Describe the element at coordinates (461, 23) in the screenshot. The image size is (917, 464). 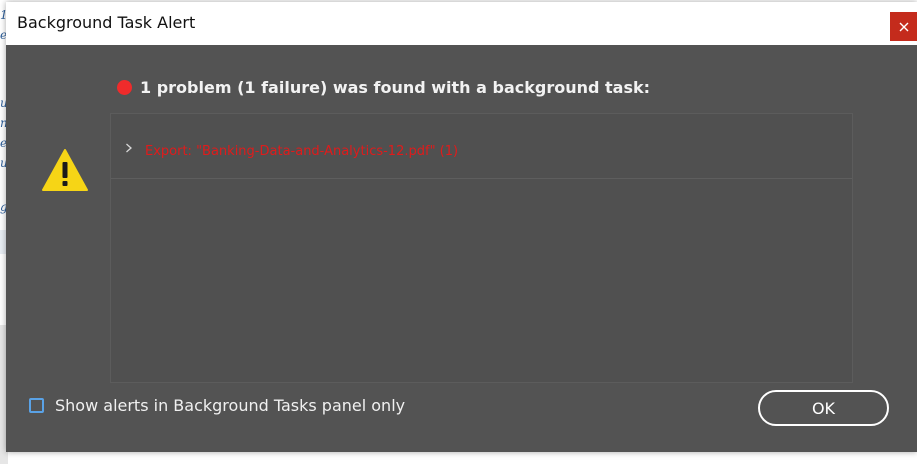
I see `title-bar: Background Task Alert` at that location.